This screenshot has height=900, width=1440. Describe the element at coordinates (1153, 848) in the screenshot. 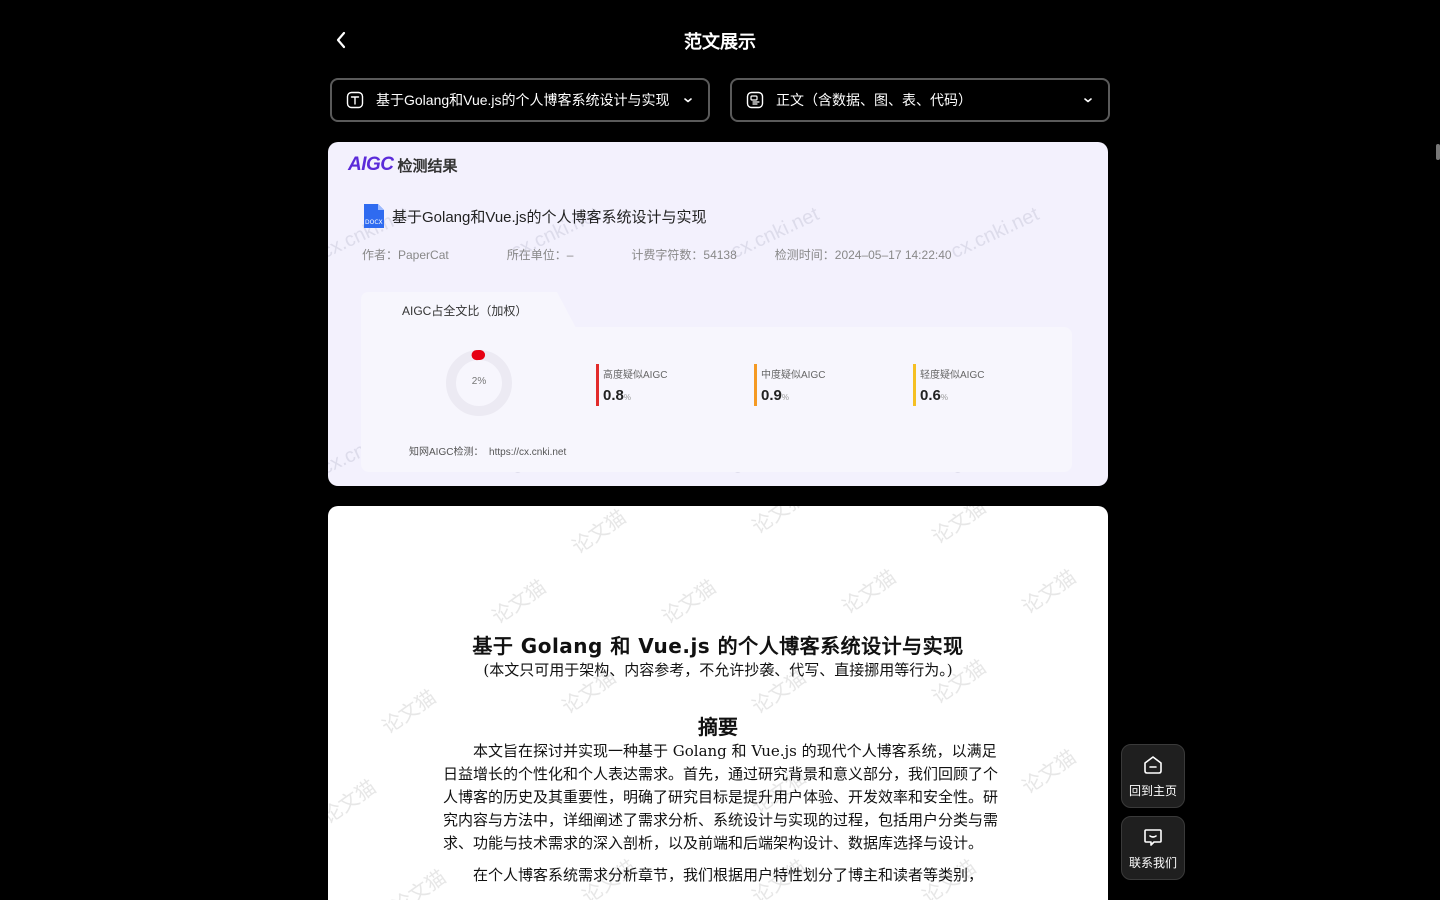

I see `contact-button: 联系我们` at that location.